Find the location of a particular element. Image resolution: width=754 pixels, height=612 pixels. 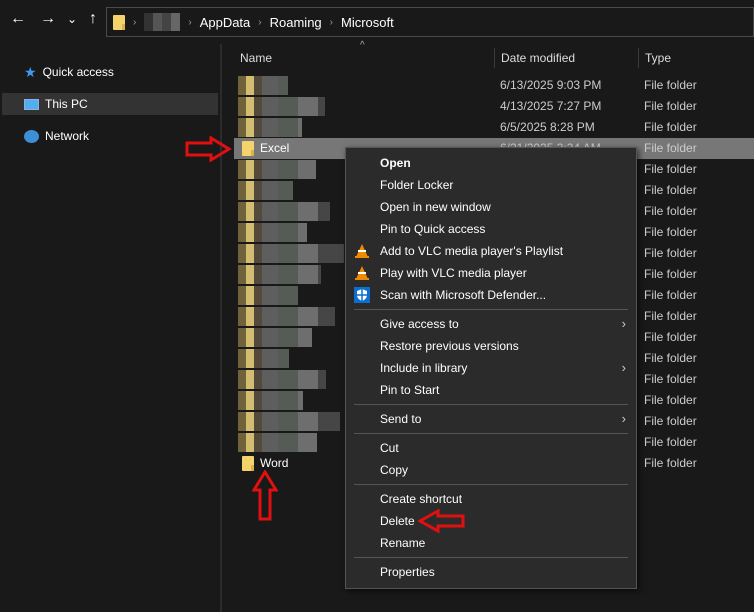

vlc-icon is located at coordinates (362, 251).